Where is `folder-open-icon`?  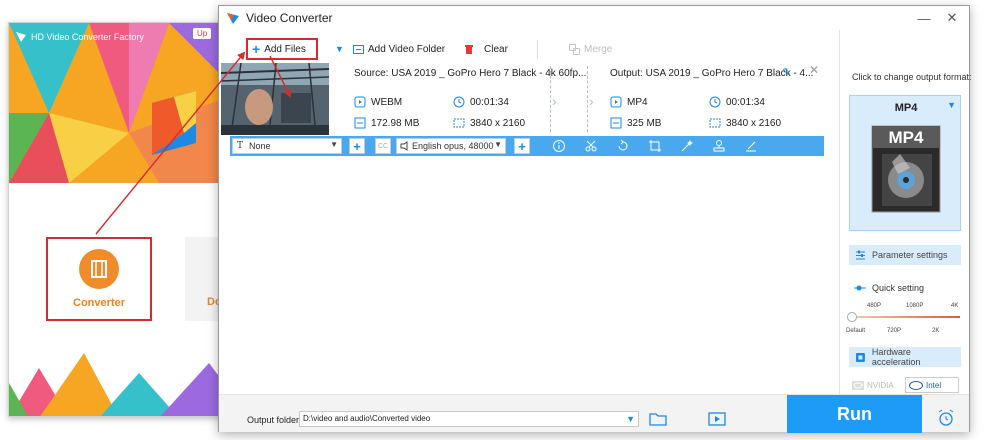 folder-open-icon is located at coordinates (658, 419).